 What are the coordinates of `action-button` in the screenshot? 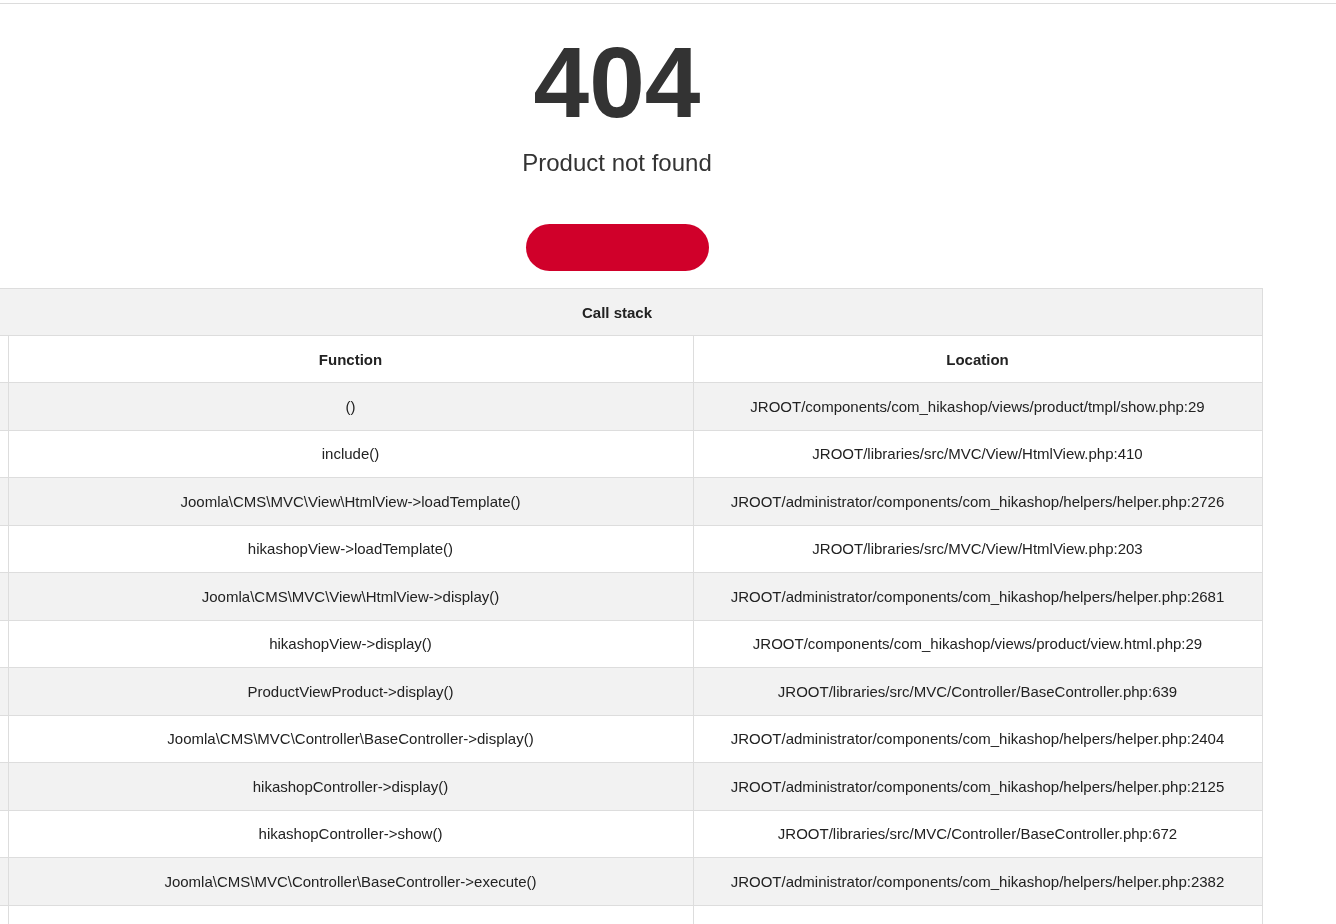 It's located at (617, 247).